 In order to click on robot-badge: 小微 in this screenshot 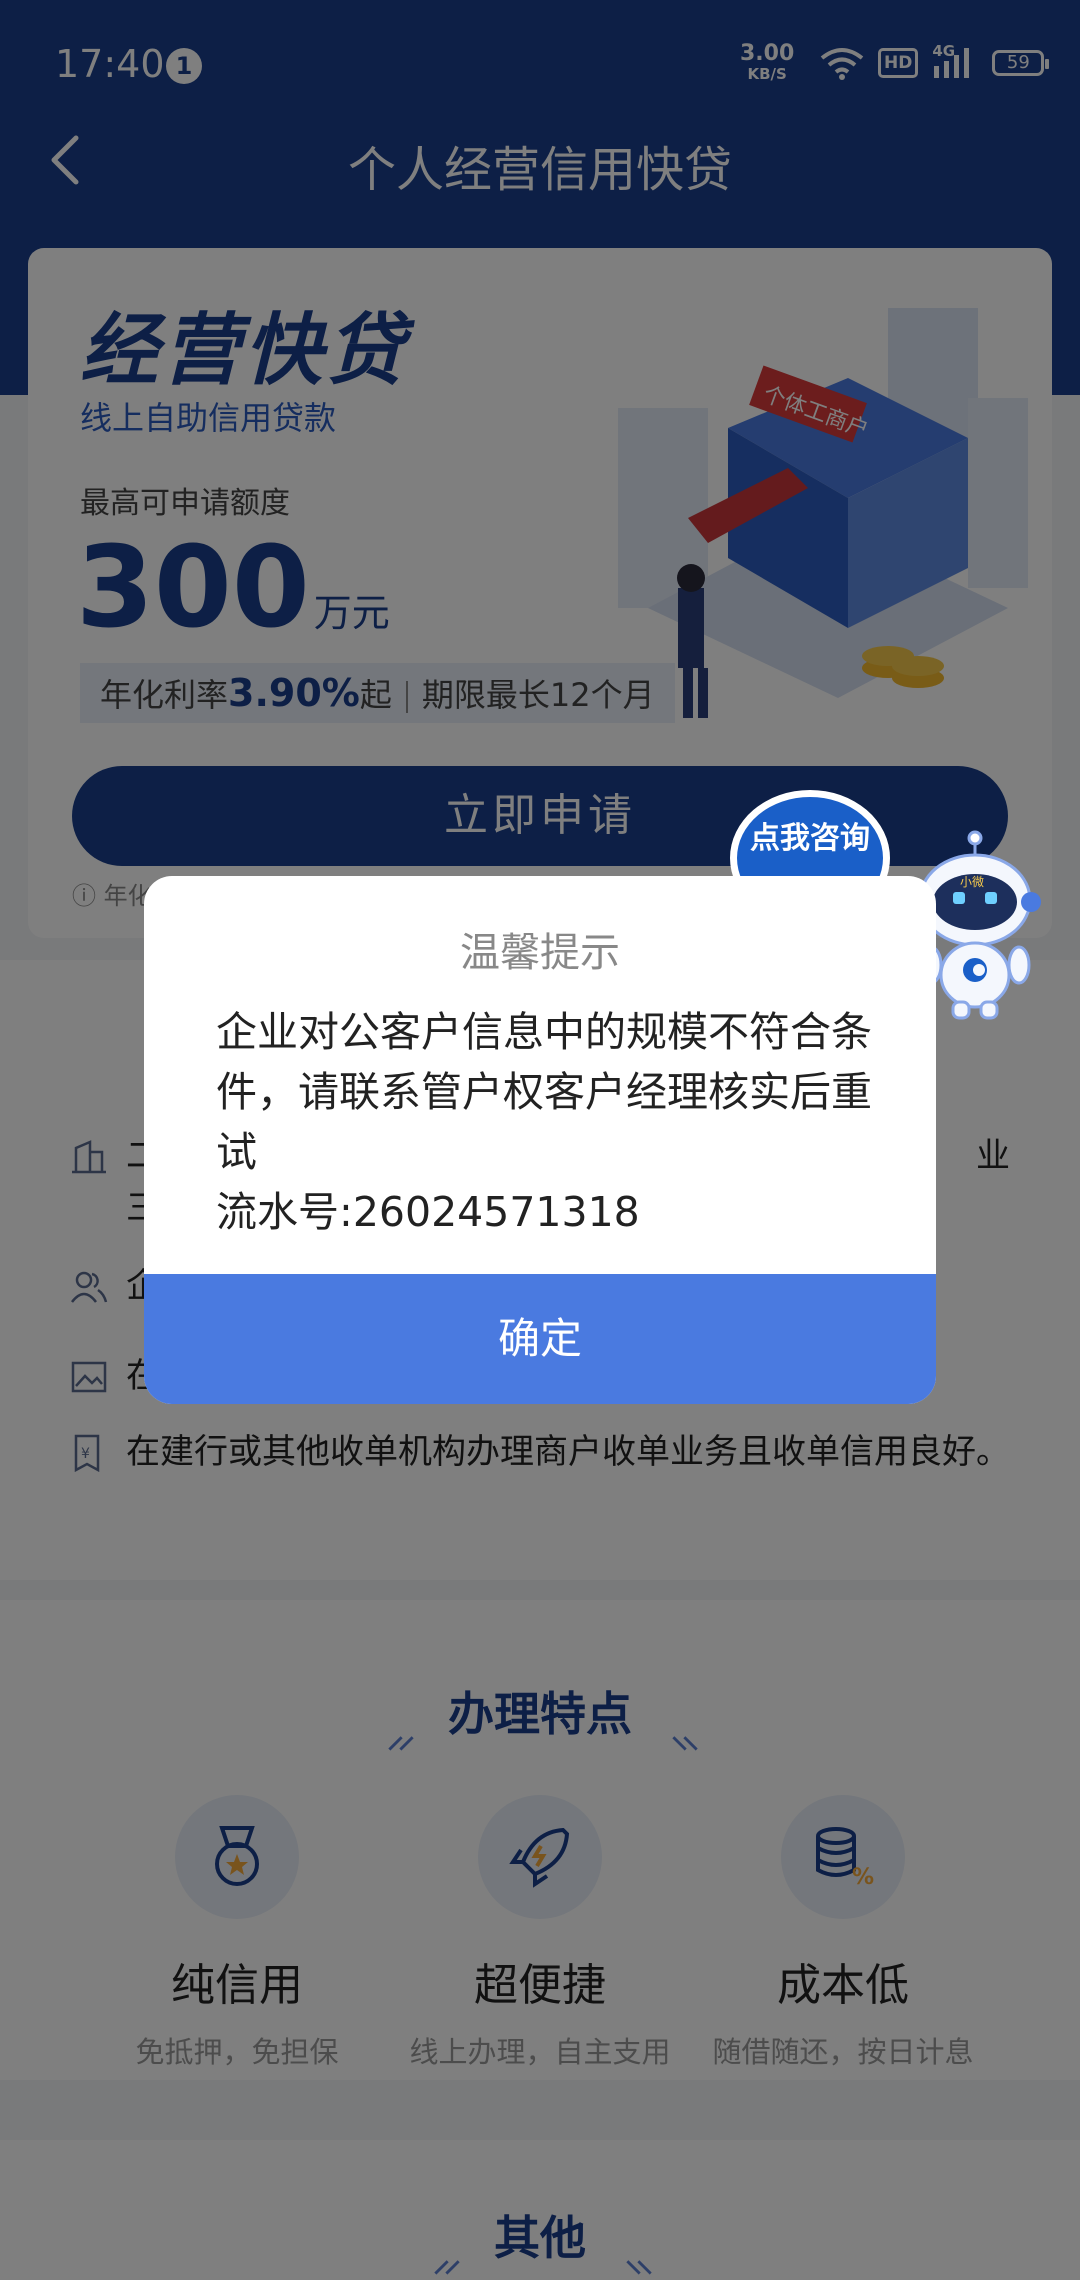, I will do `click(972, 882)`.